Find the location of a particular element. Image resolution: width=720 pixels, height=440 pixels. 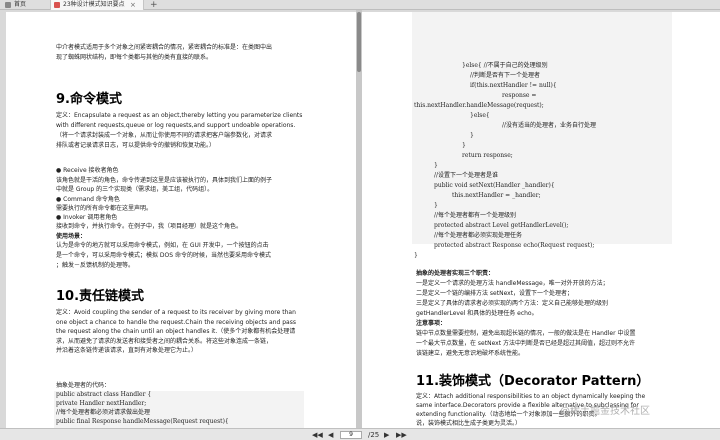

receiver-desc-2: 中就是 Group 的三个实现类（需求组，美工组，代码组）。 is located at coordinates (135, 189).